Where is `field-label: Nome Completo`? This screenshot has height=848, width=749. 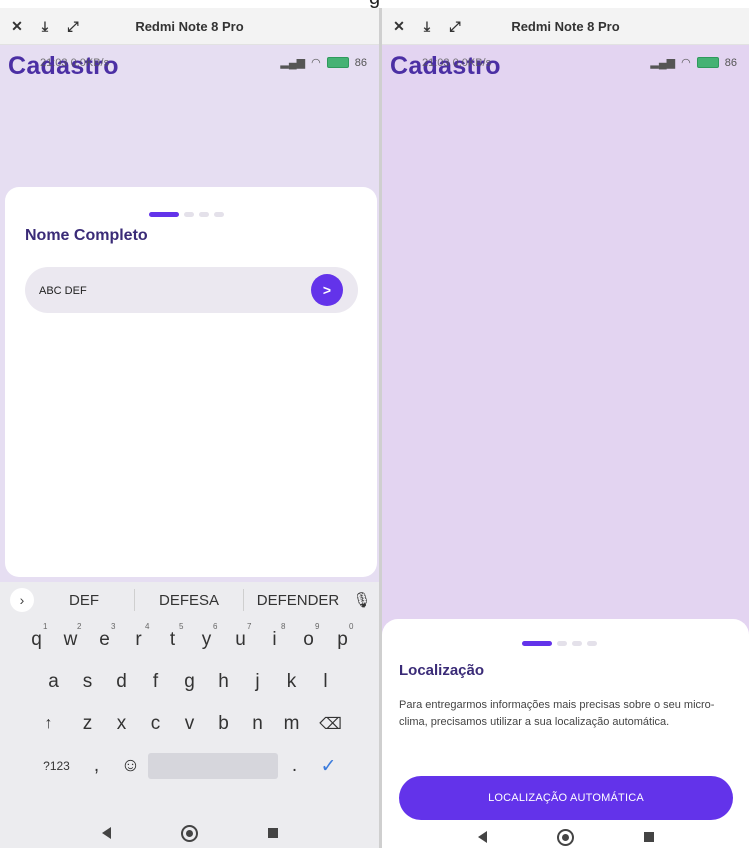
field-label: Nome Completo is located at coordinates (86, 235).